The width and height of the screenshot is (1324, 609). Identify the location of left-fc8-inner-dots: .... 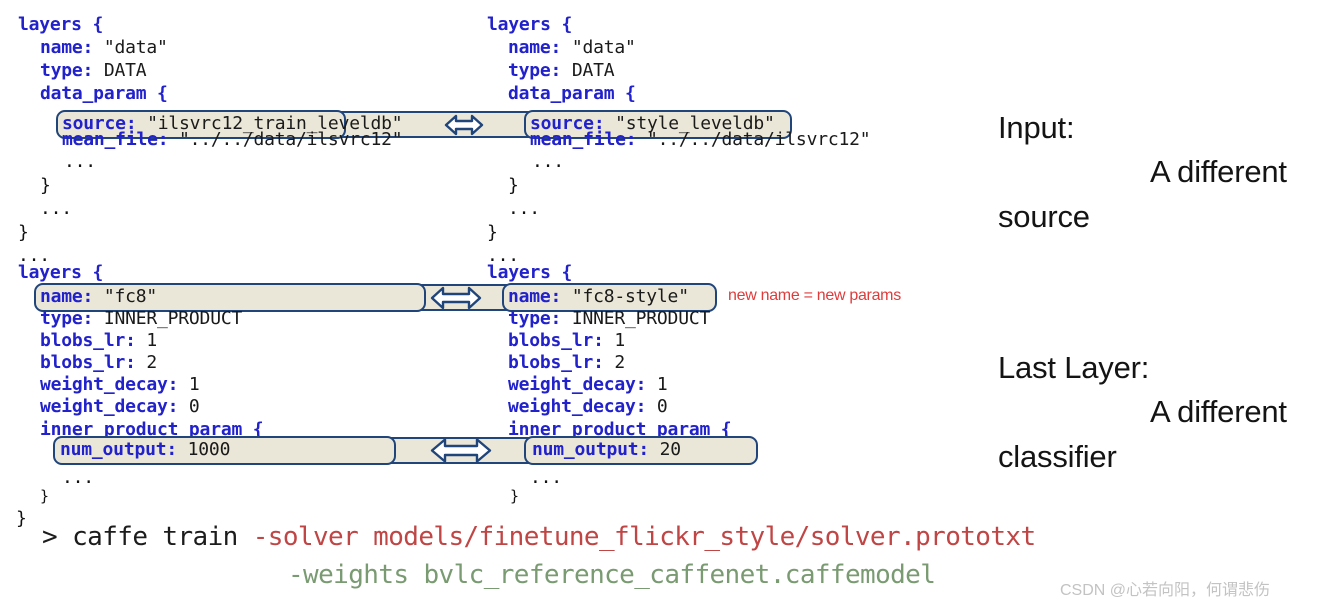
(78, 477).